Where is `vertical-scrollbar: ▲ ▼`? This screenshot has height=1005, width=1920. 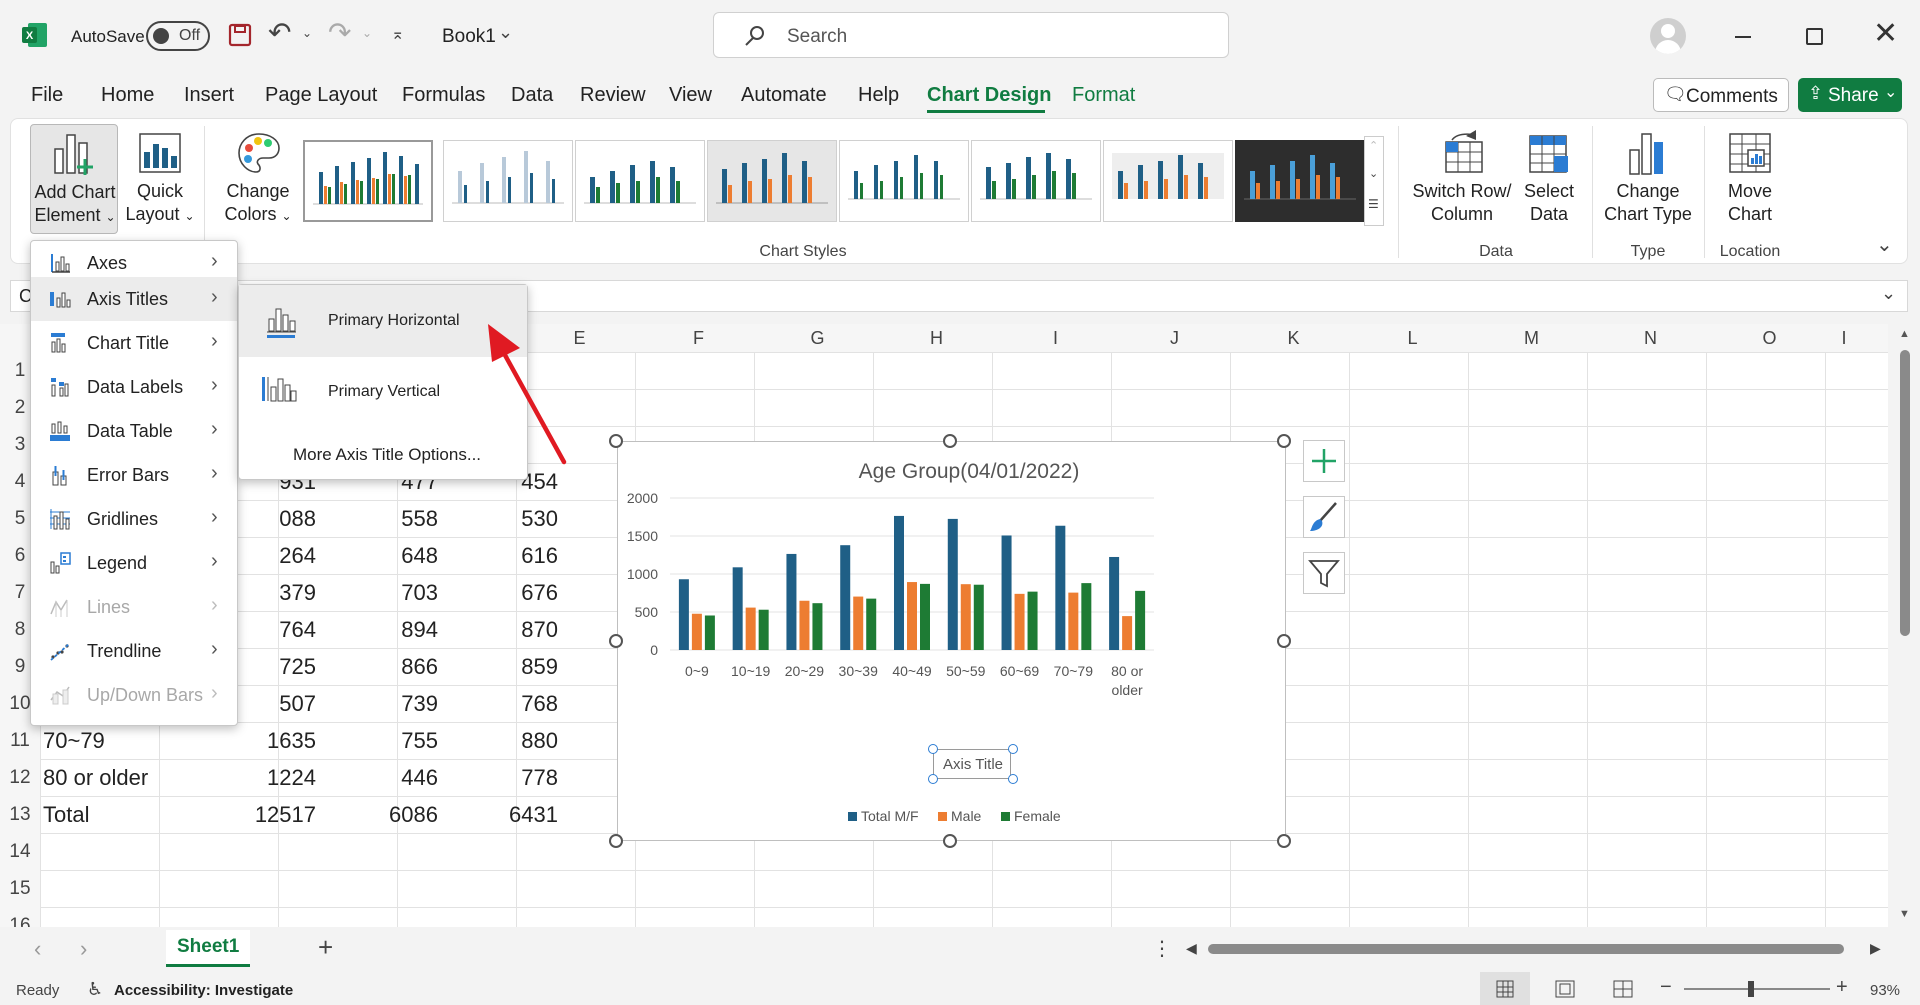
vertical-scrollbar: ▲ ▼ is located at coordinates (1905, 627).